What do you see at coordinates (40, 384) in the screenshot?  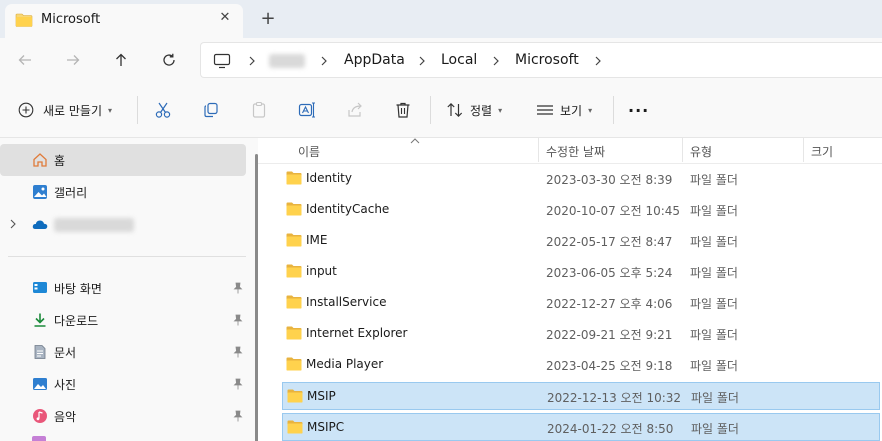 I see `pictures-icon` at bounding box center [40, 384].